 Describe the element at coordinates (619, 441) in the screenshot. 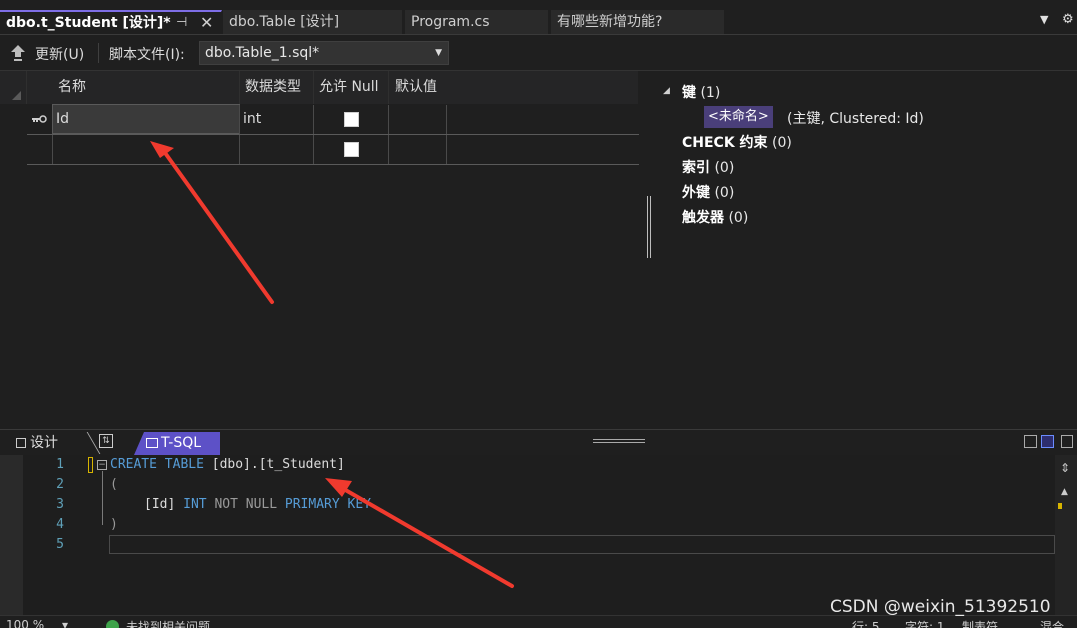

I see `splitter-grip-icon` at that location.